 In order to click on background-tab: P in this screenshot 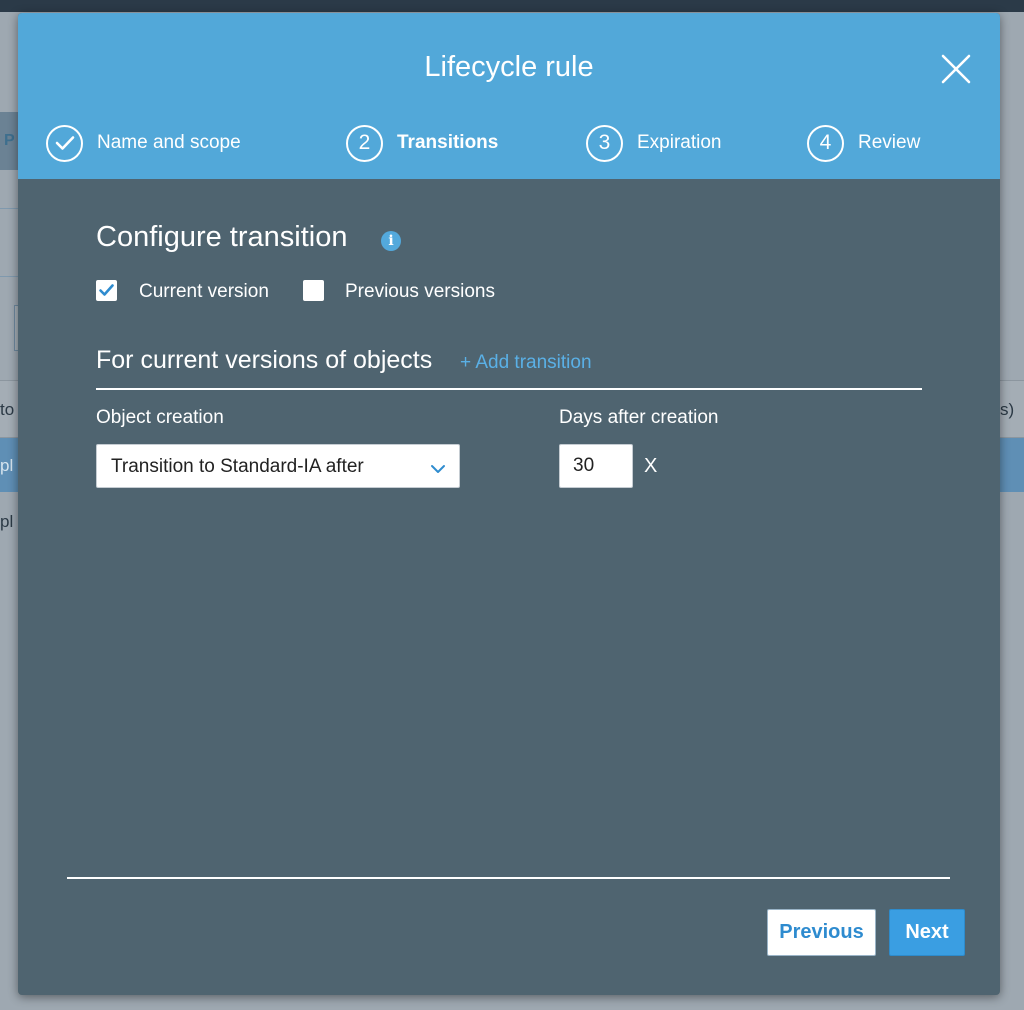, I will do `click(9, 141)`.